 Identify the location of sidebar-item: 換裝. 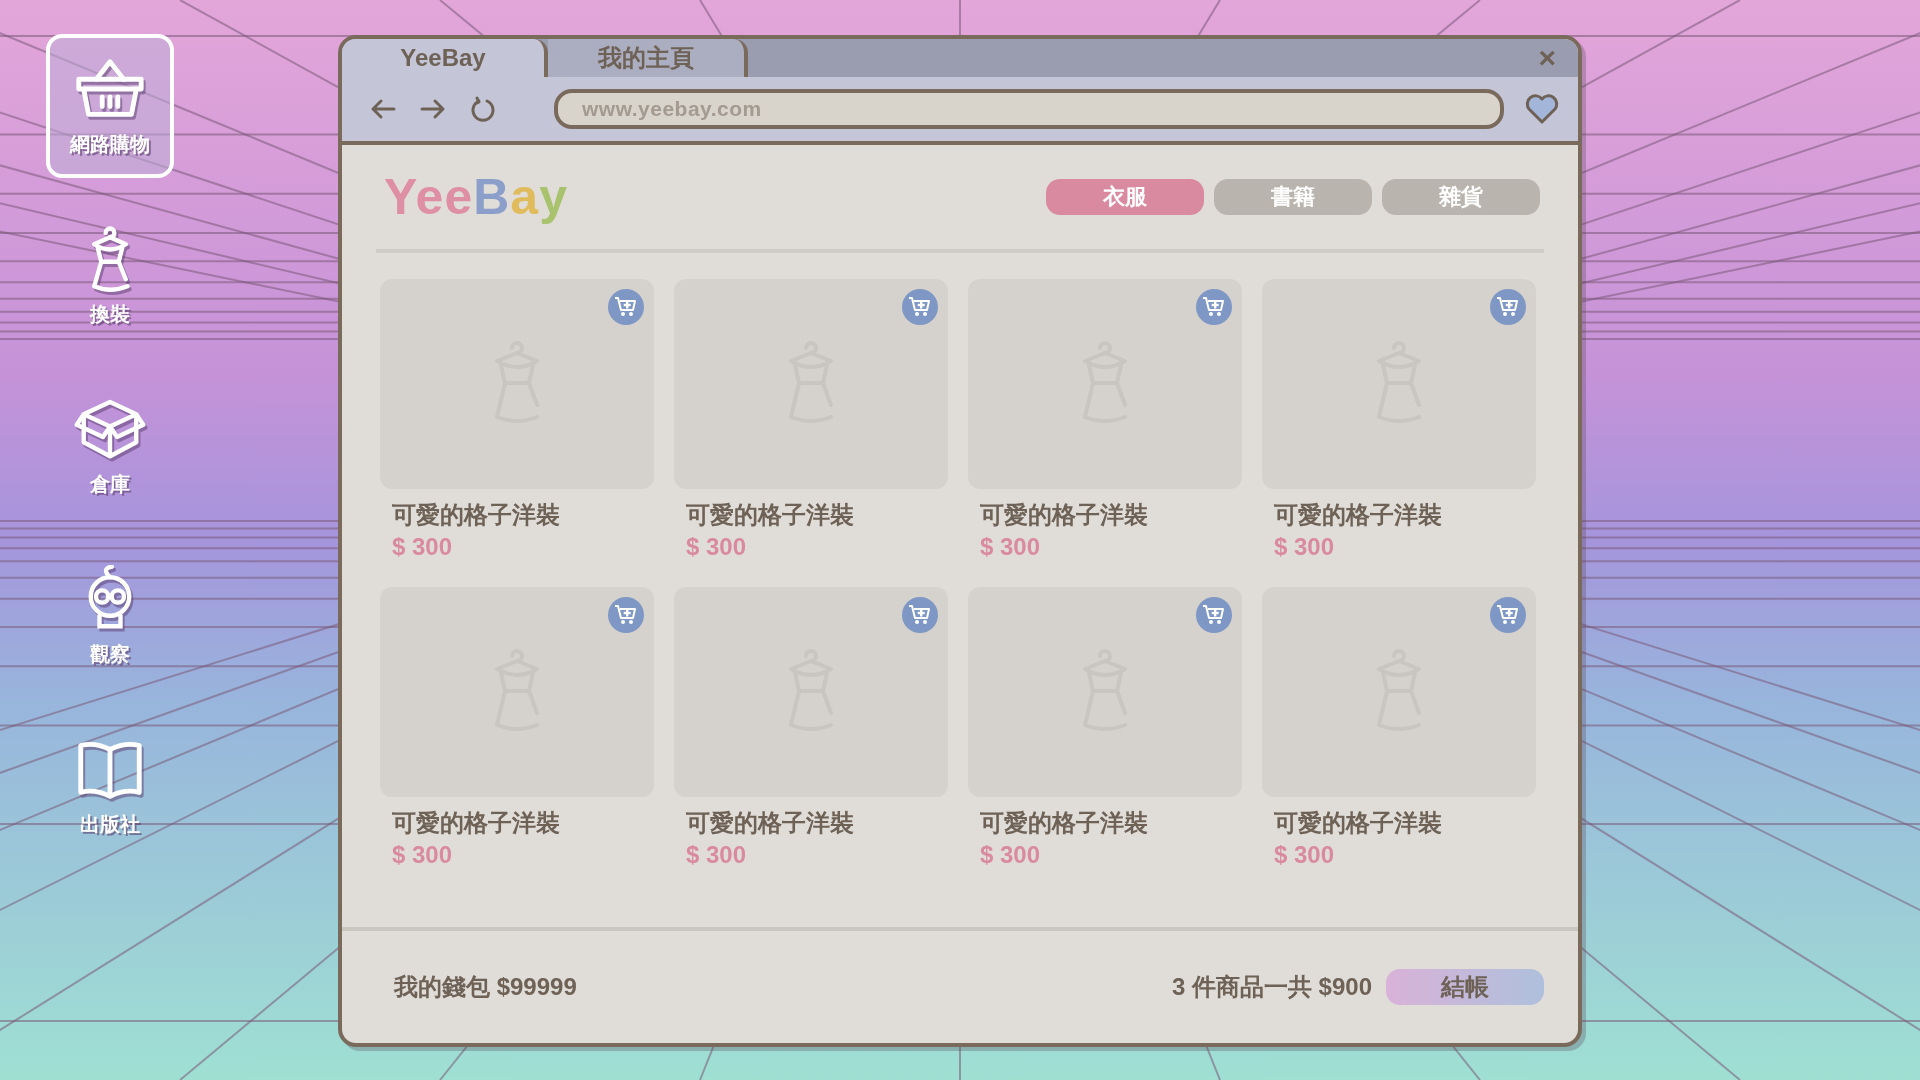
(110, 276).